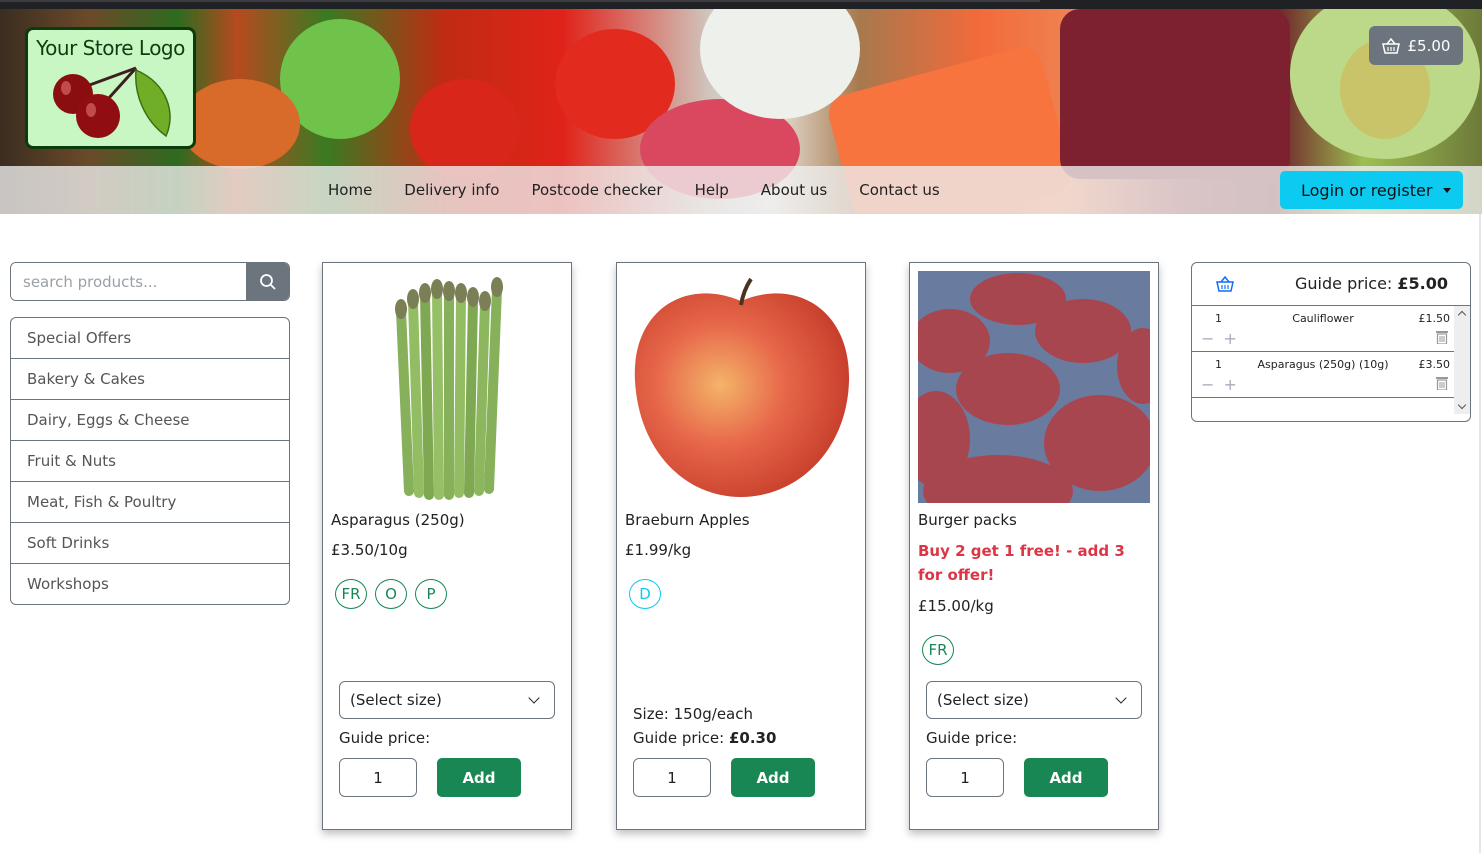  What do you see at coordinates (794, 190) in the screenshot?
I see `nav-about-us: About us` at bounding box center [794, 190].